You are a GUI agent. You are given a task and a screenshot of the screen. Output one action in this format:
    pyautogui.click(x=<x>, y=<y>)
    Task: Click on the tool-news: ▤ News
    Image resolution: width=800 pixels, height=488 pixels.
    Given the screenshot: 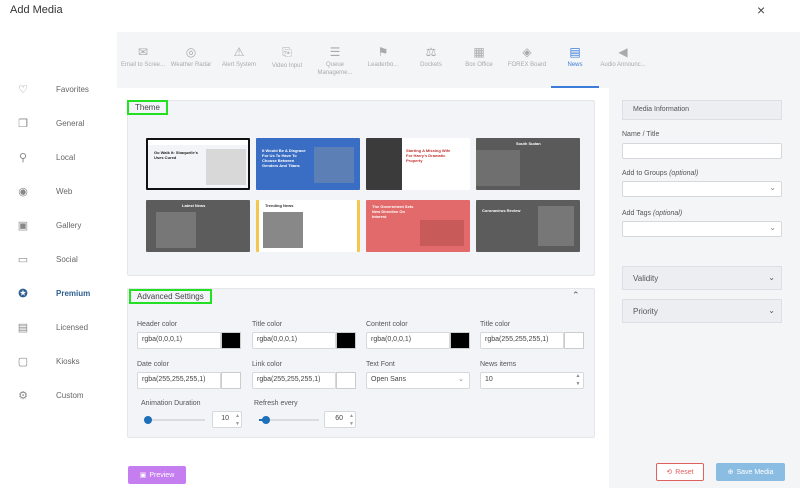 What is the action you would take?
    pyautogui.click(x=575, y=60)
    